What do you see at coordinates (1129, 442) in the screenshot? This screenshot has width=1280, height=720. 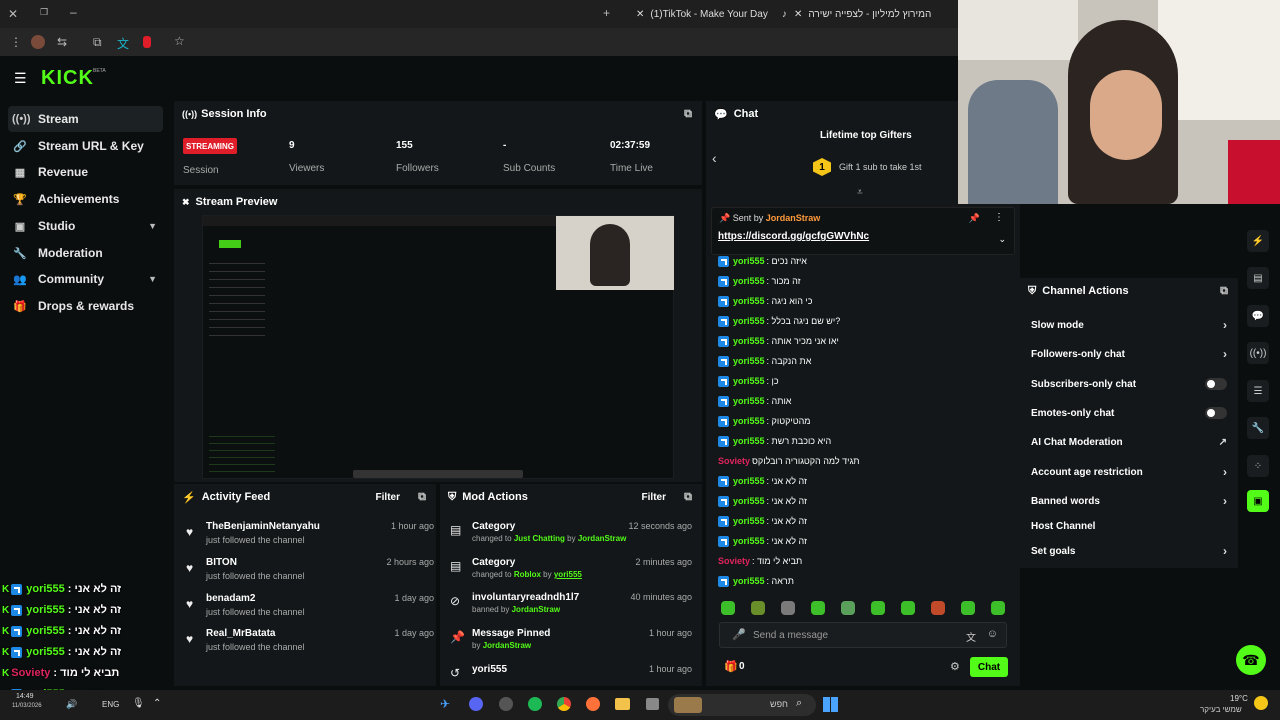 I see `ai-moderation-row: AI Chat Moderation ↗` at bounding box center [1129, 442].